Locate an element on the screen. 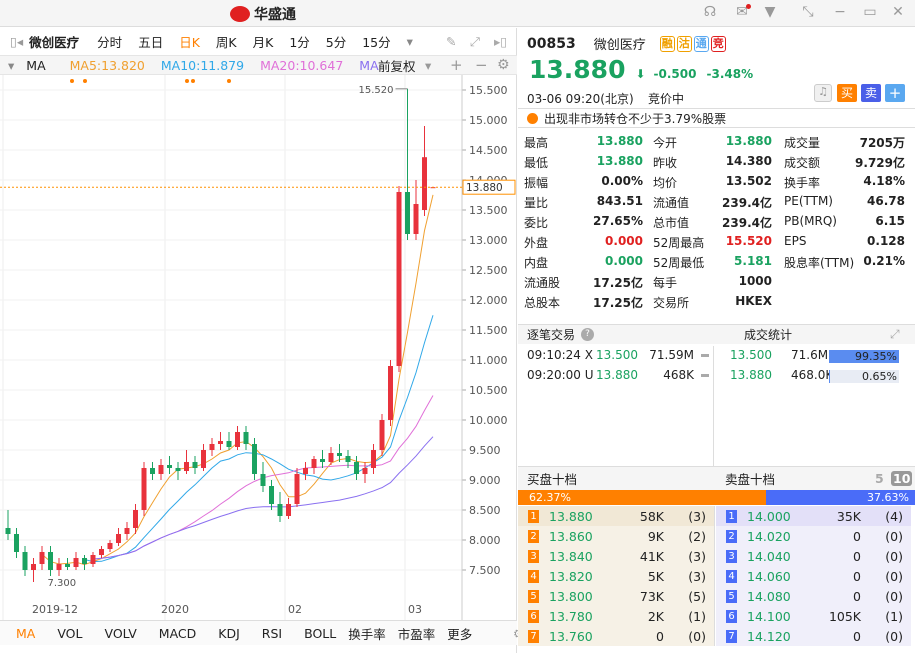  indicator-tab: VOLV is located at coordinates (120, 633).